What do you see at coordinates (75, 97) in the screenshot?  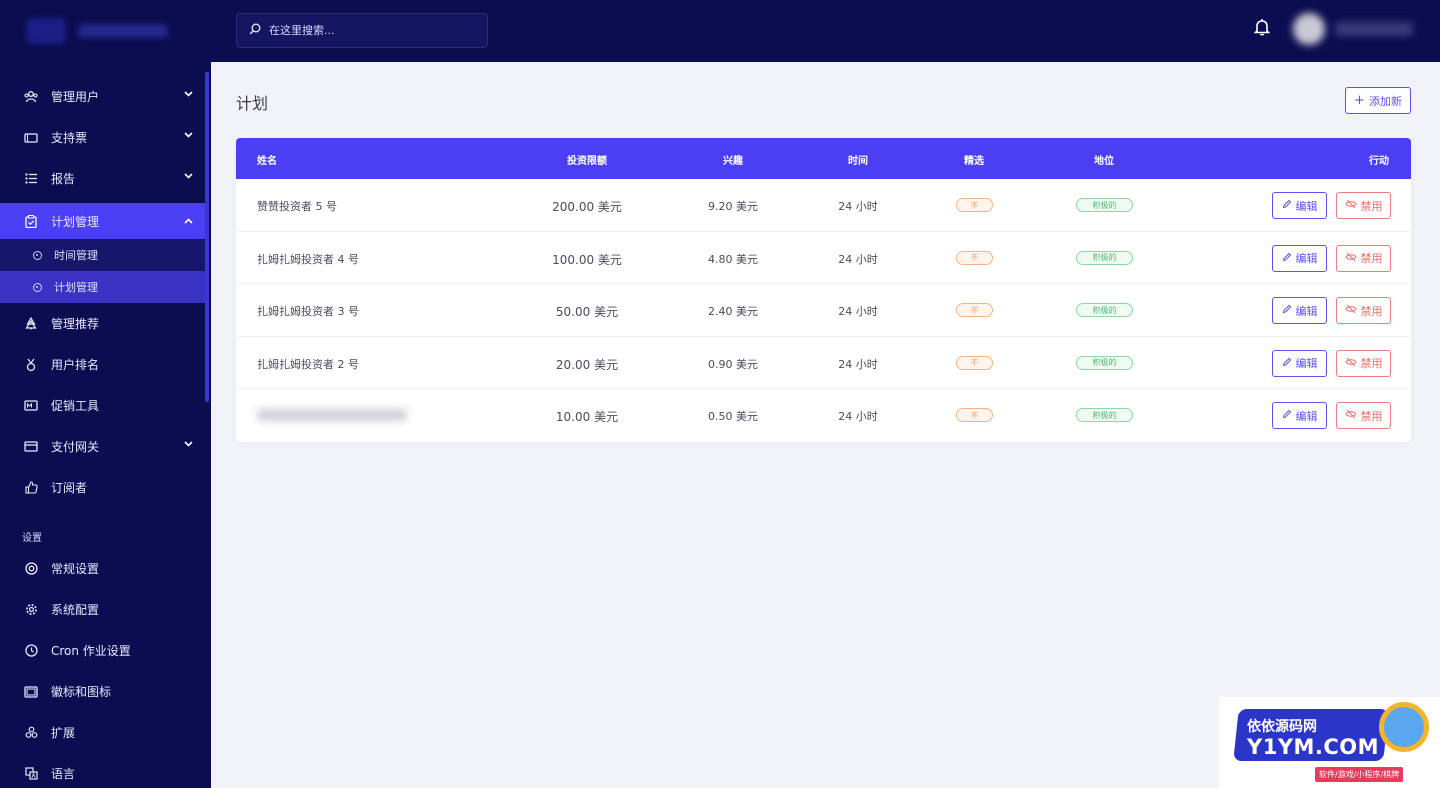 I see `sidebar-item-label: 管理用户` at bounding box center [75, 97].